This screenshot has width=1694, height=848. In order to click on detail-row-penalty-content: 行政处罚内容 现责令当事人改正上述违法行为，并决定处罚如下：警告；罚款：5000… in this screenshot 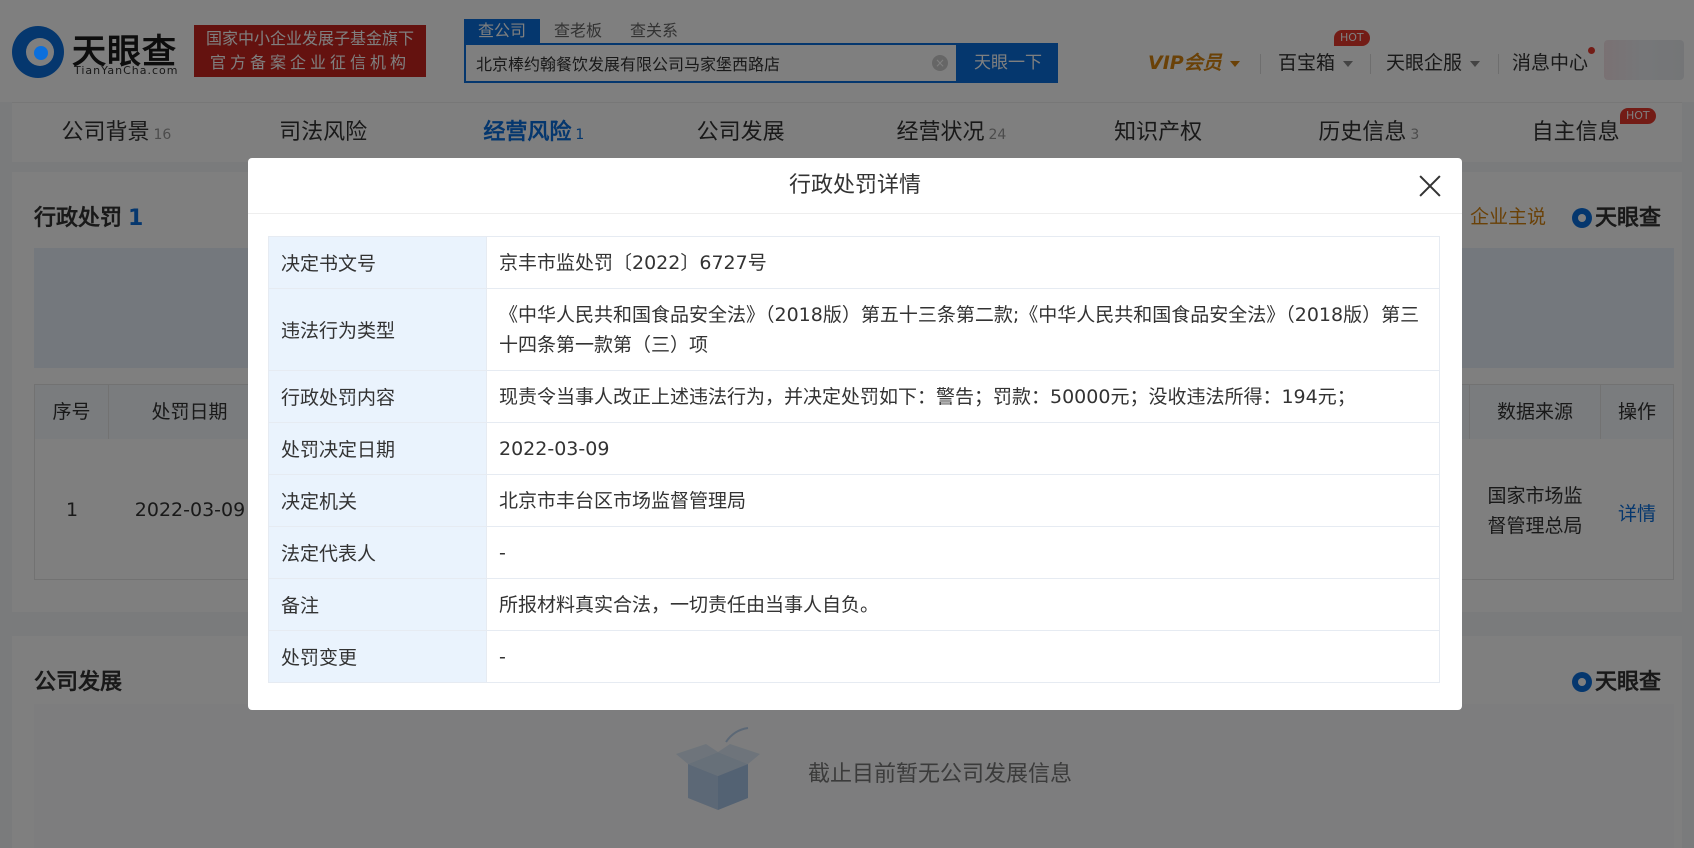, I will do `click(854, 396)`.